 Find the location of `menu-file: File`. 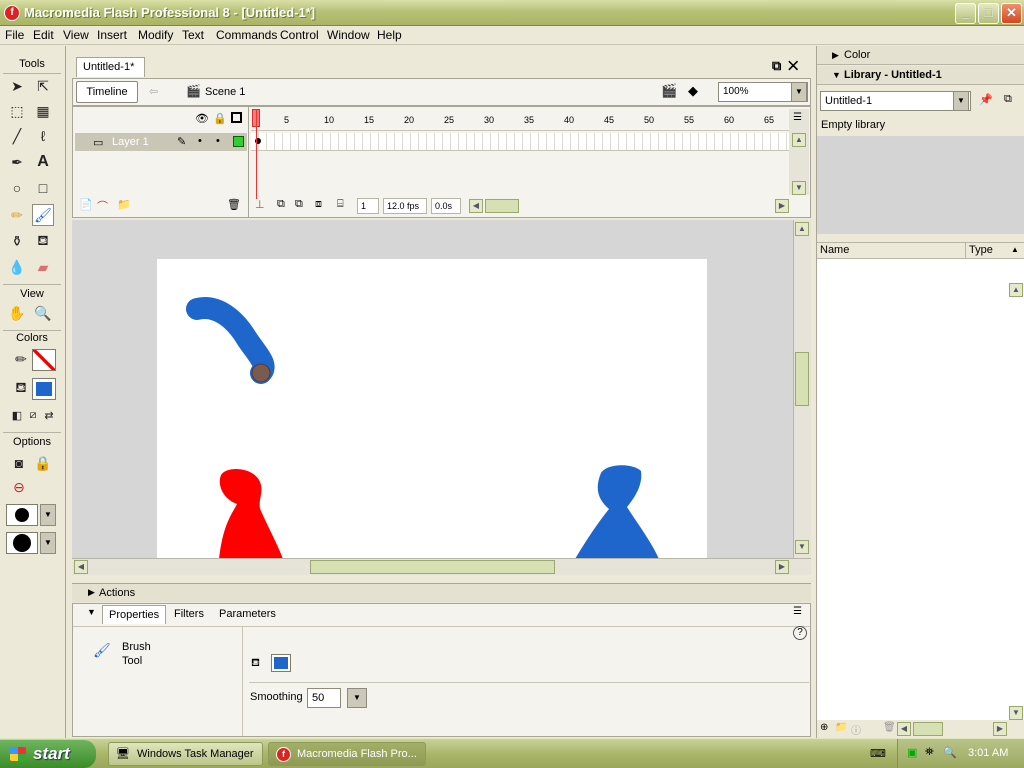

menu-file: File is located at coordinates (14, 35).